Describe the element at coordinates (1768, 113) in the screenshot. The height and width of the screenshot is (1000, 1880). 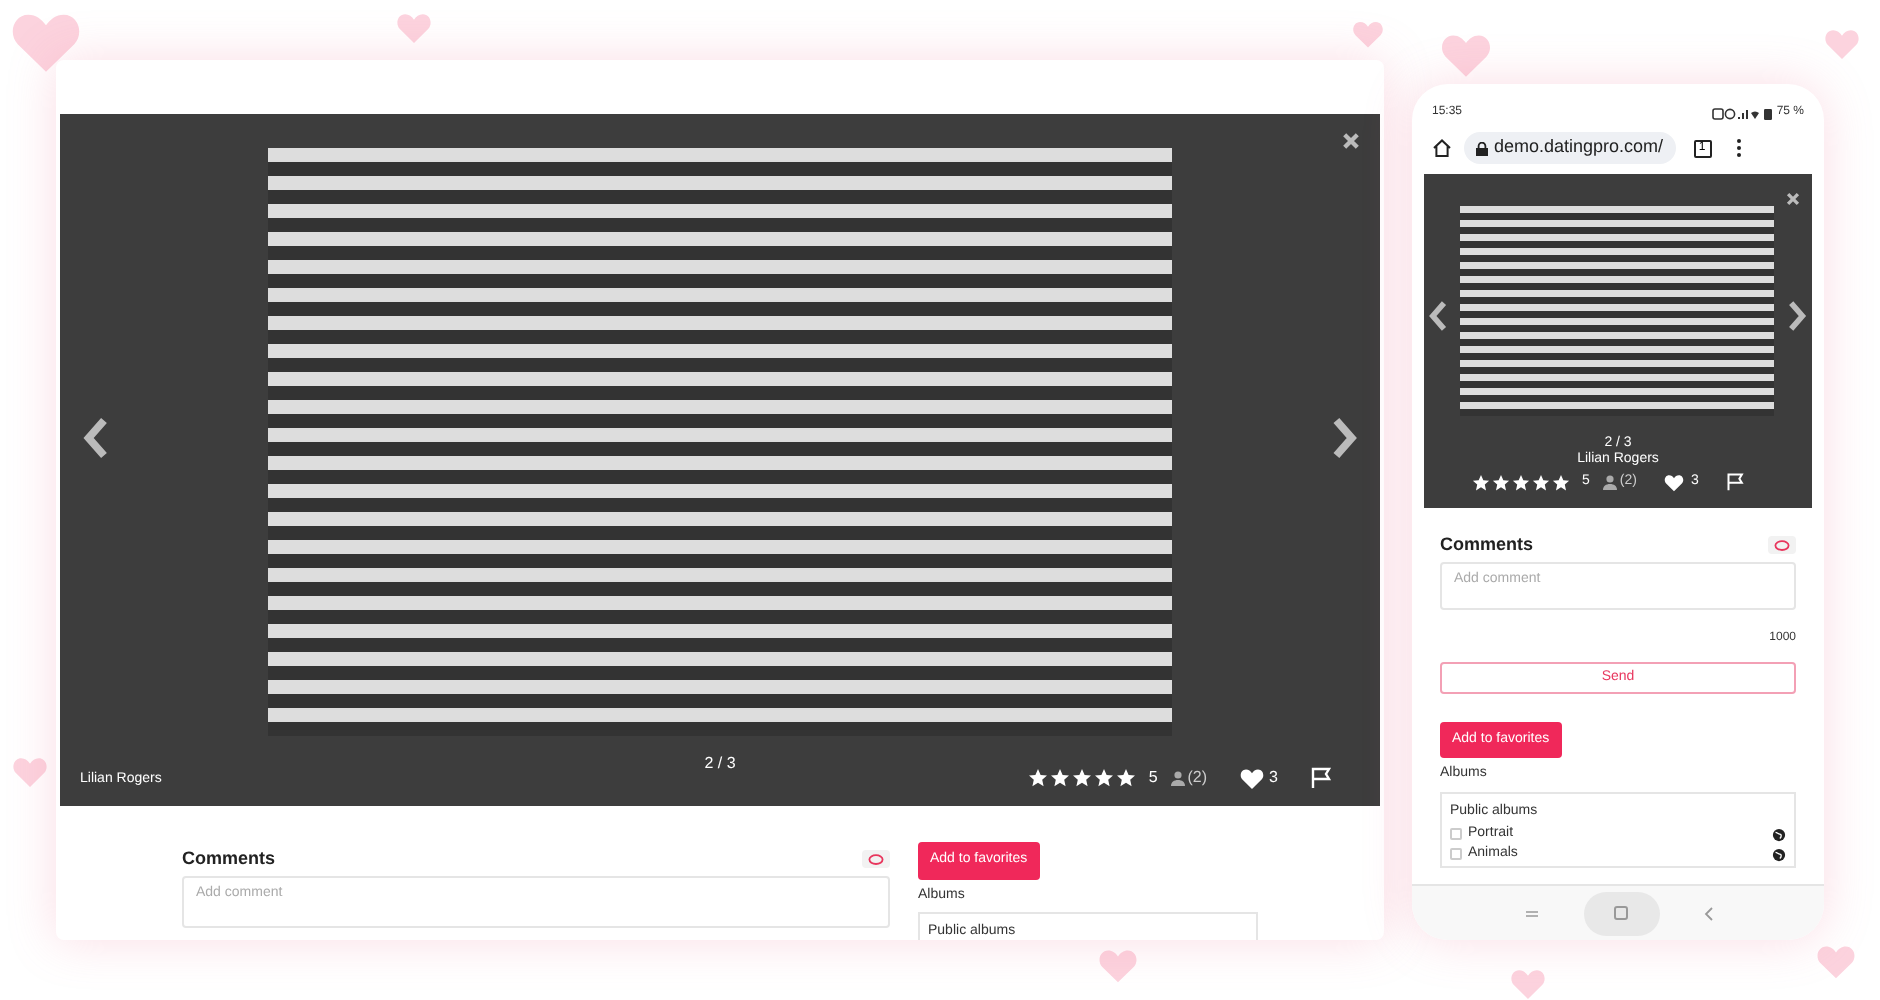
I see `battery-icon` at that location.